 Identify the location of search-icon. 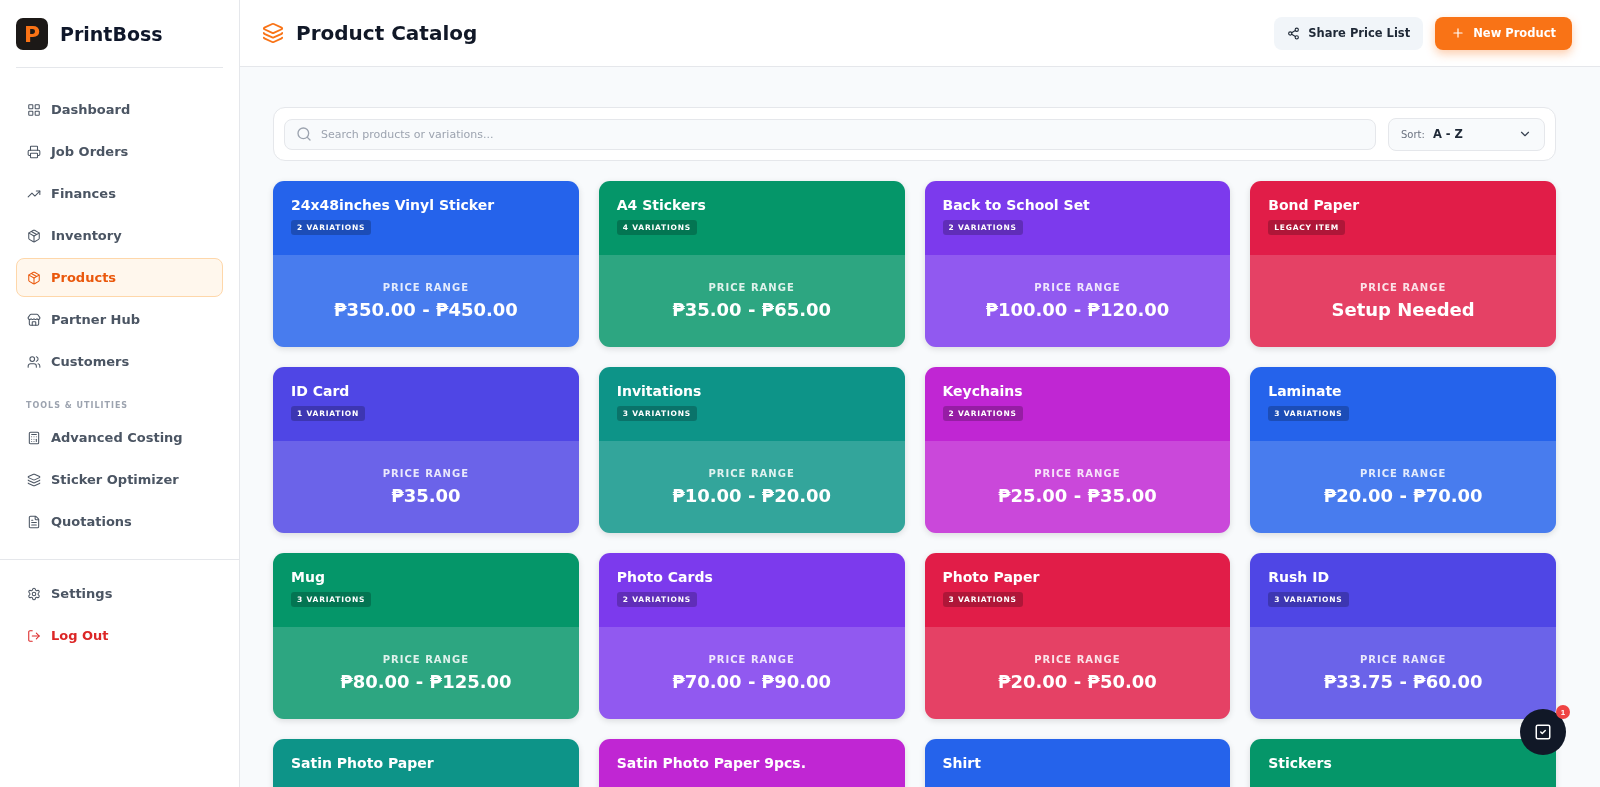
(304, 133).